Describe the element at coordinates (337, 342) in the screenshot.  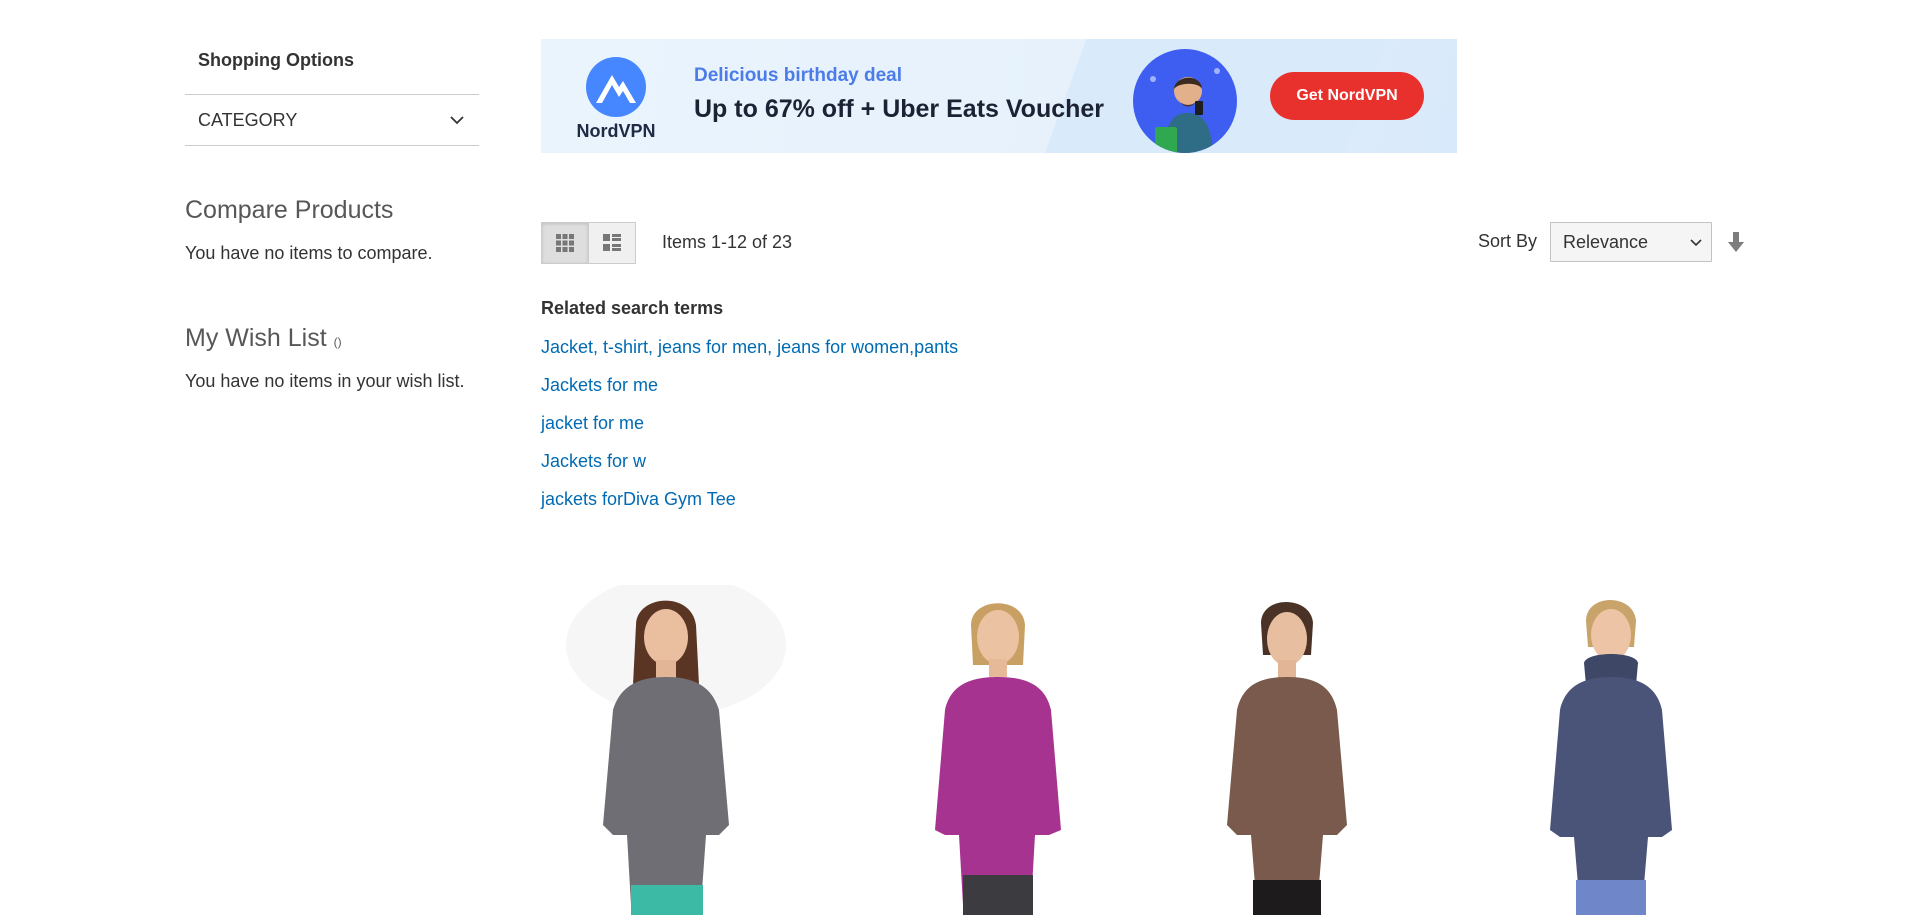
I see `wishlist-count: ()` at that location.